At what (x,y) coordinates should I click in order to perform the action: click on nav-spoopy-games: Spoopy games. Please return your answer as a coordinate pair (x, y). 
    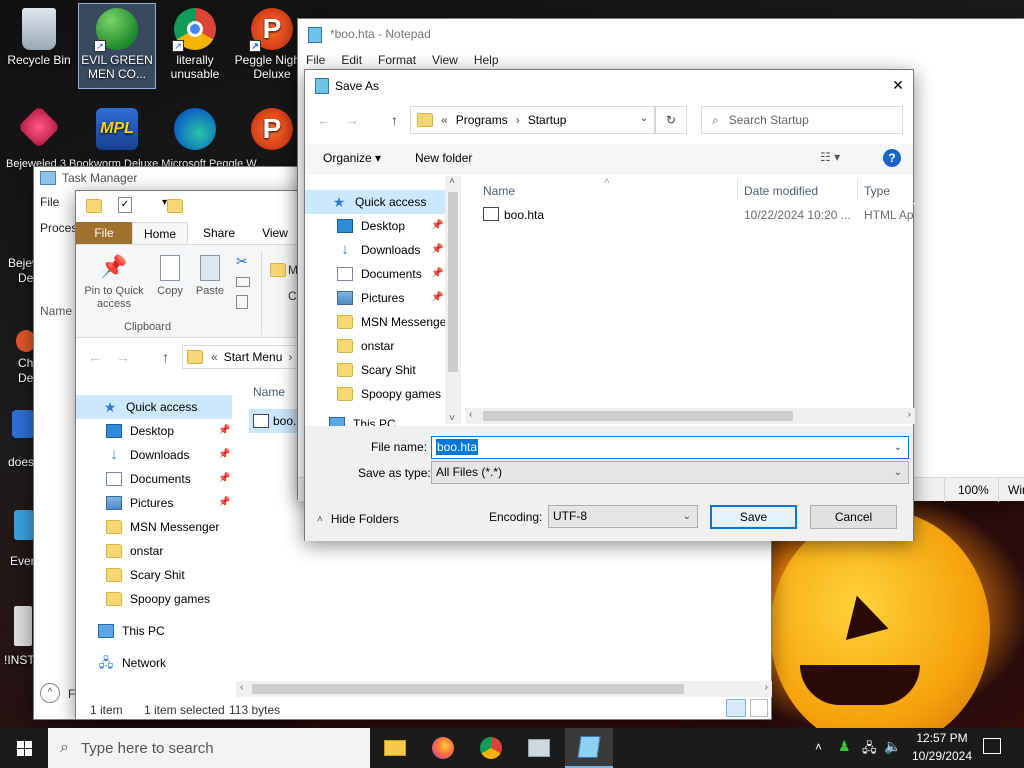
    Looking at the image, I should click on (169, 599).